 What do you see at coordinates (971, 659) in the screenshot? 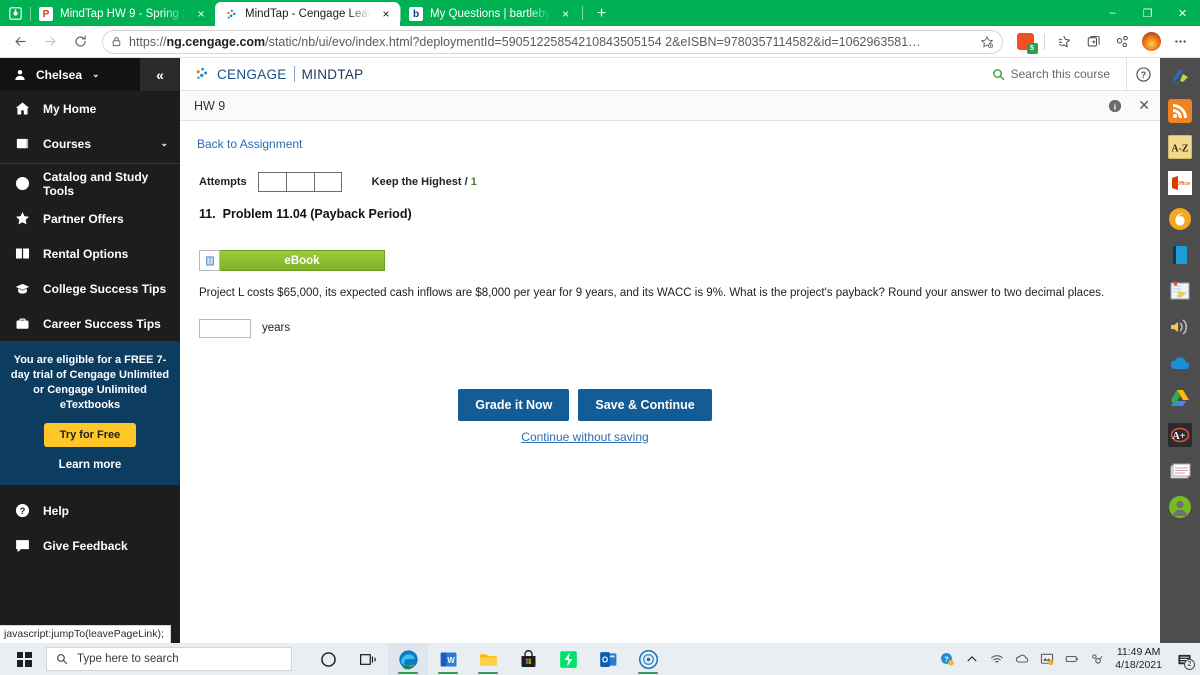
I see `show-hidden-icons-chevron` at bounding box center [971, 659].